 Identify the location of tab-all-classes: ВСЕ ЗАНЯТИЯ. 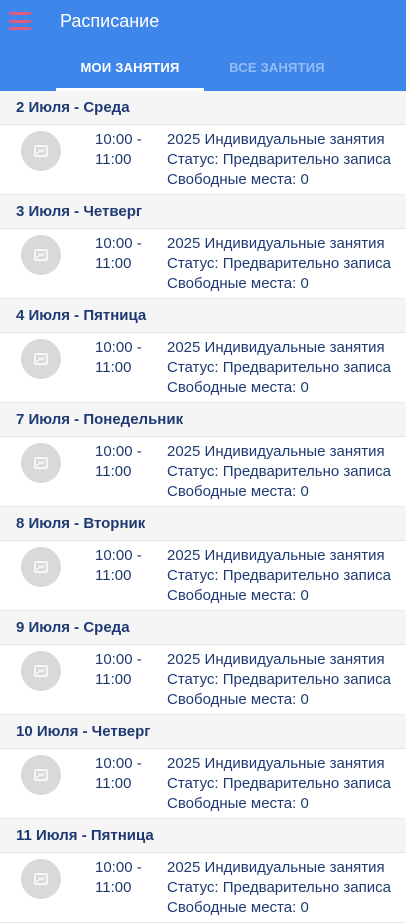
(277, 74).